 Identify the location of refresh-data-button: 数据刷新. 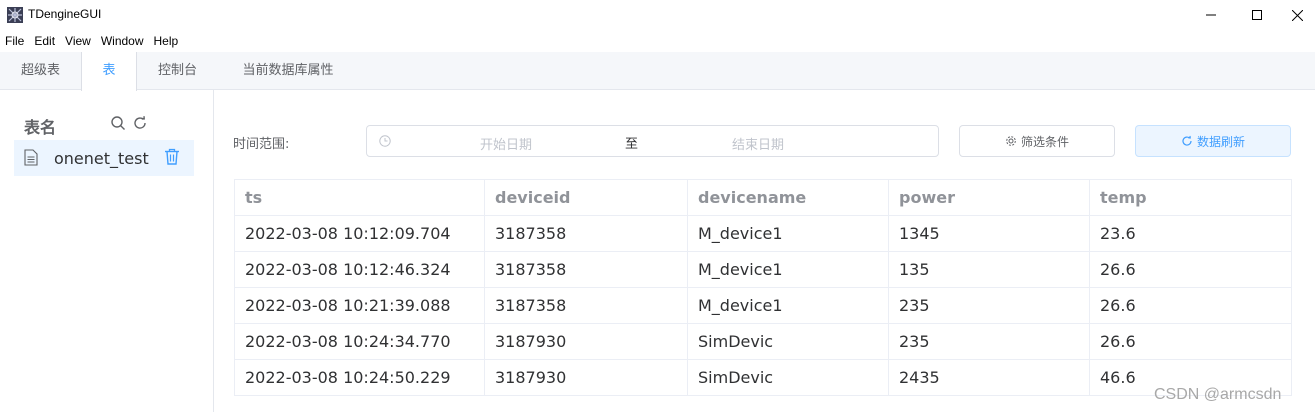
(1213, 141).